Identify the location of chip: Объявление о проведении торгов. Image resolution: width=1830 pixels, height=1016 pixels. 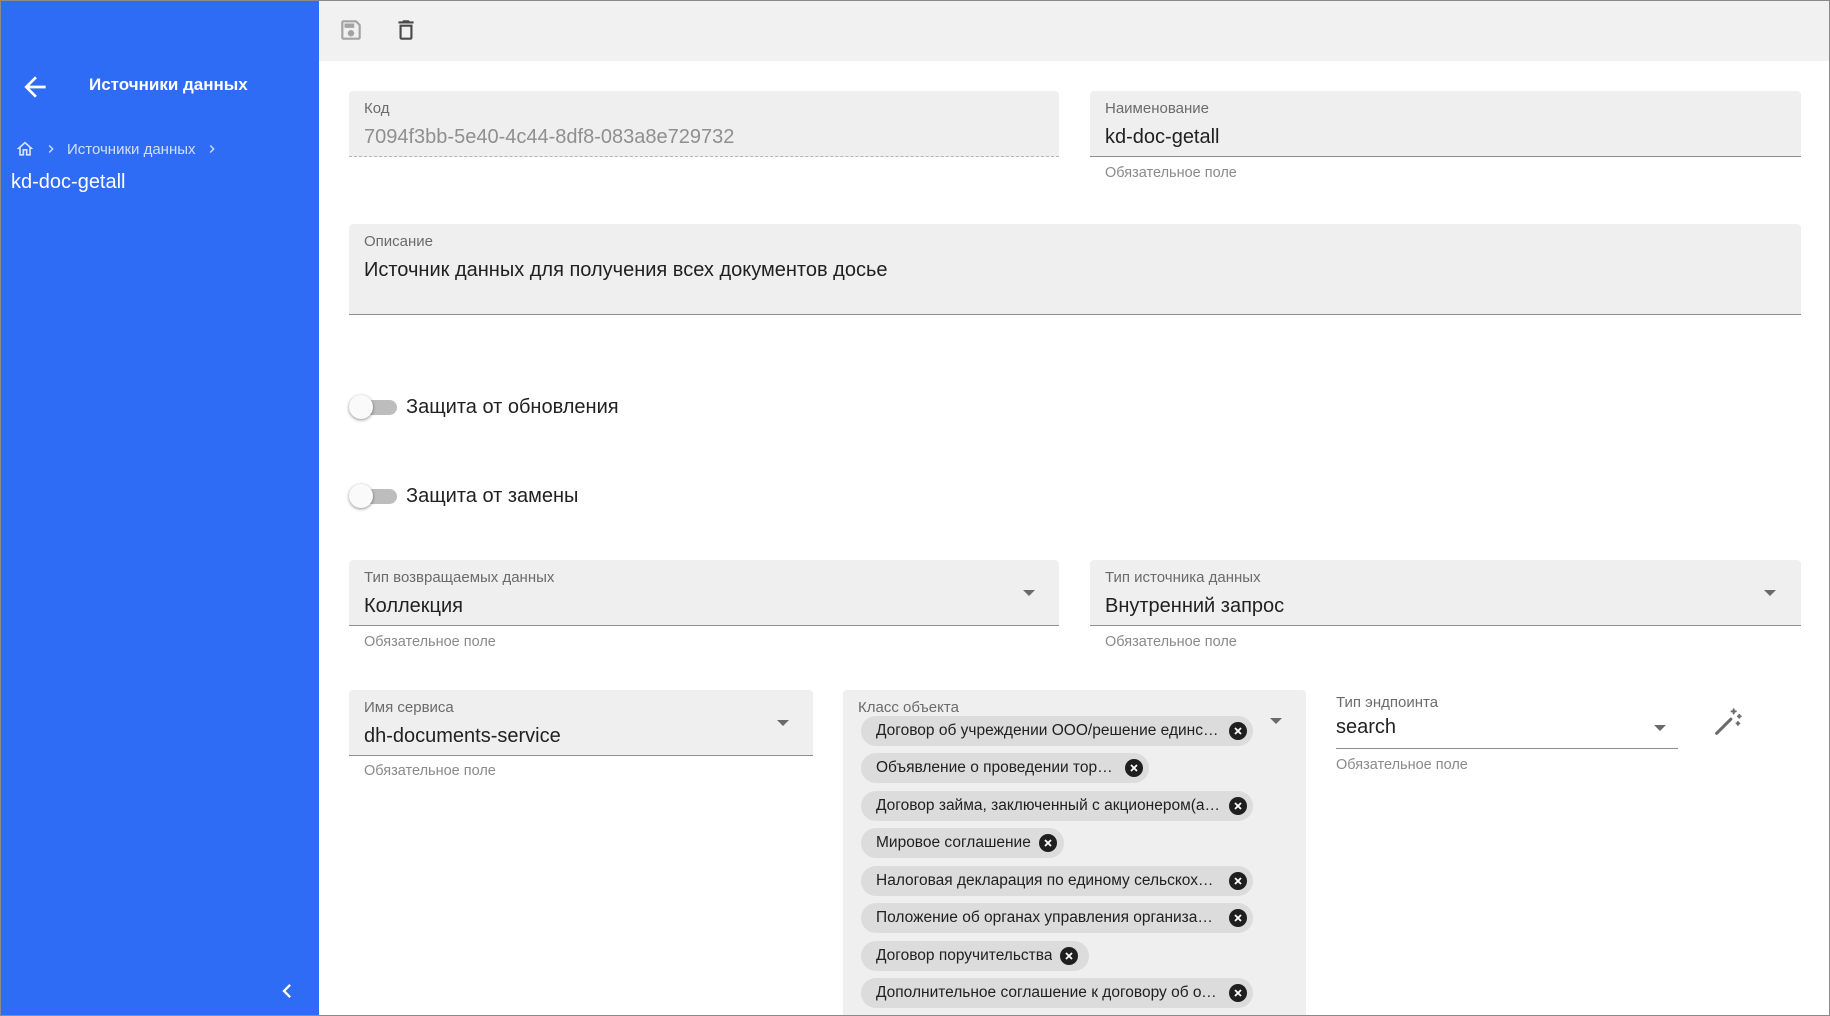
(1005, 768).